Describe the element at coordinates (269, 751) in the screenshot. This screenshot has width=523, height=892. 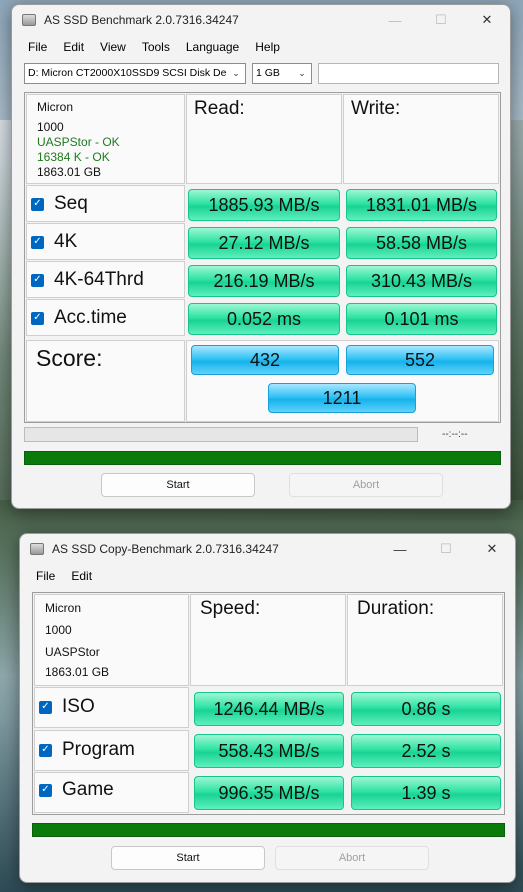
I see `program-speed-value: 558.43 MB/s` at that location.